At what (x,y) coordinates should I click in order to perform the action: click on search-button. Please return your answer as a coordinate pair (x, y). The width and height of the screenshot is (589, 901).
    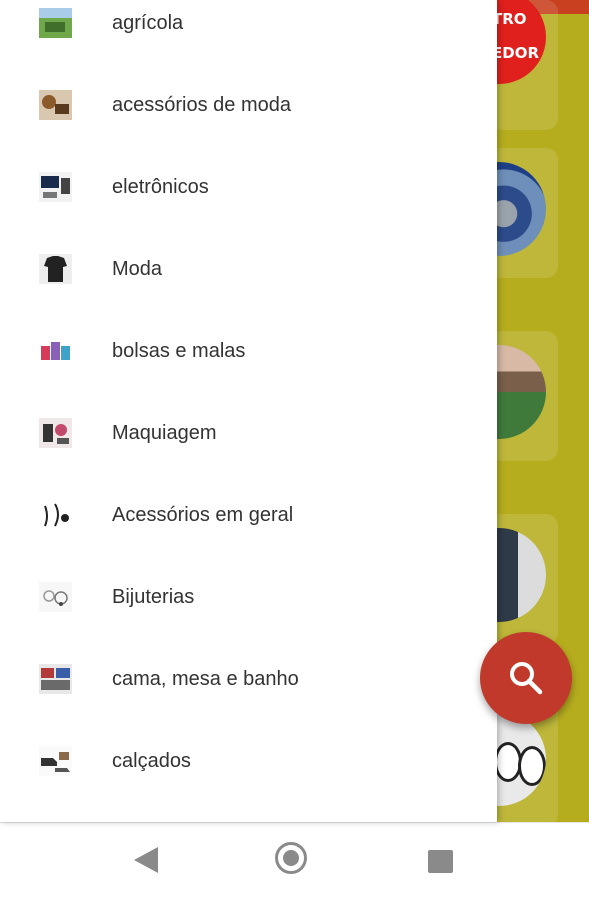
    Looking at the image, I should click on (526, 678).